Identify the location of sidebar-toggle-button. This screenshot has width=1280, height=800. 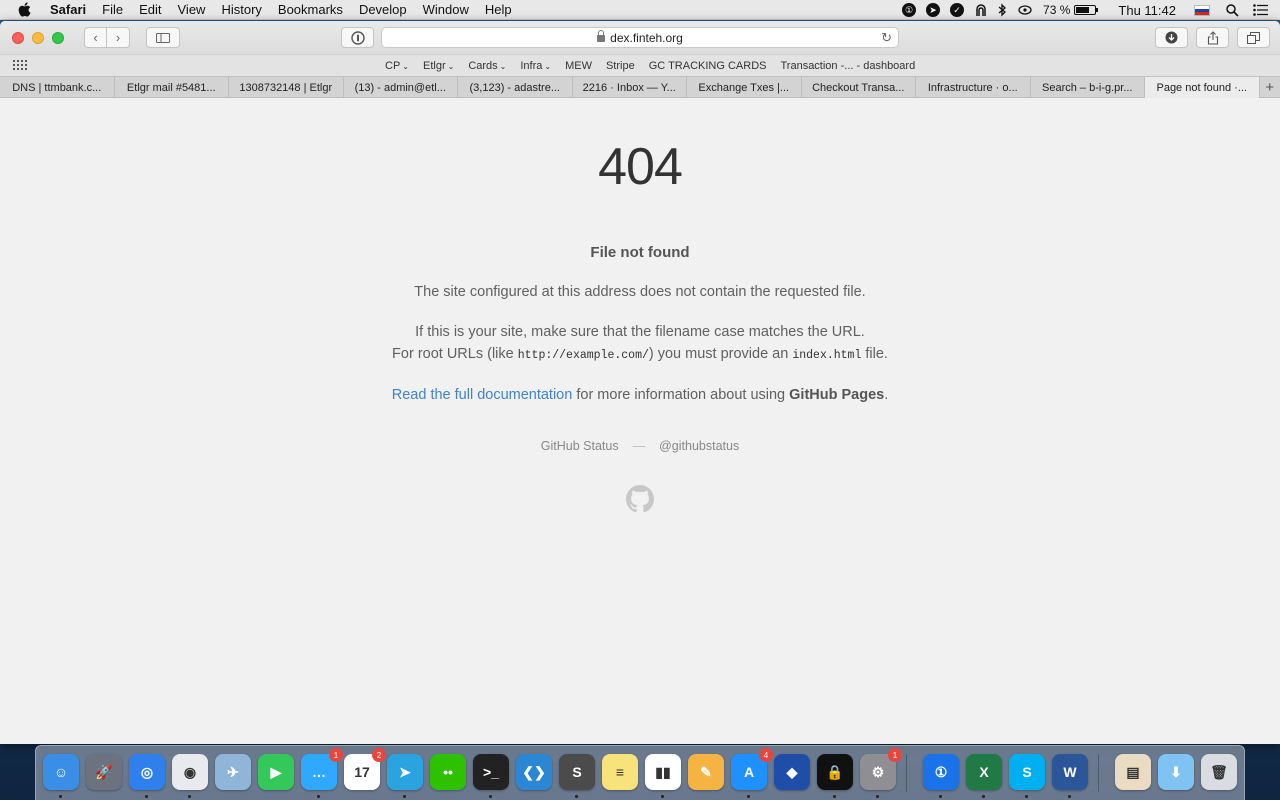
(163, 37).